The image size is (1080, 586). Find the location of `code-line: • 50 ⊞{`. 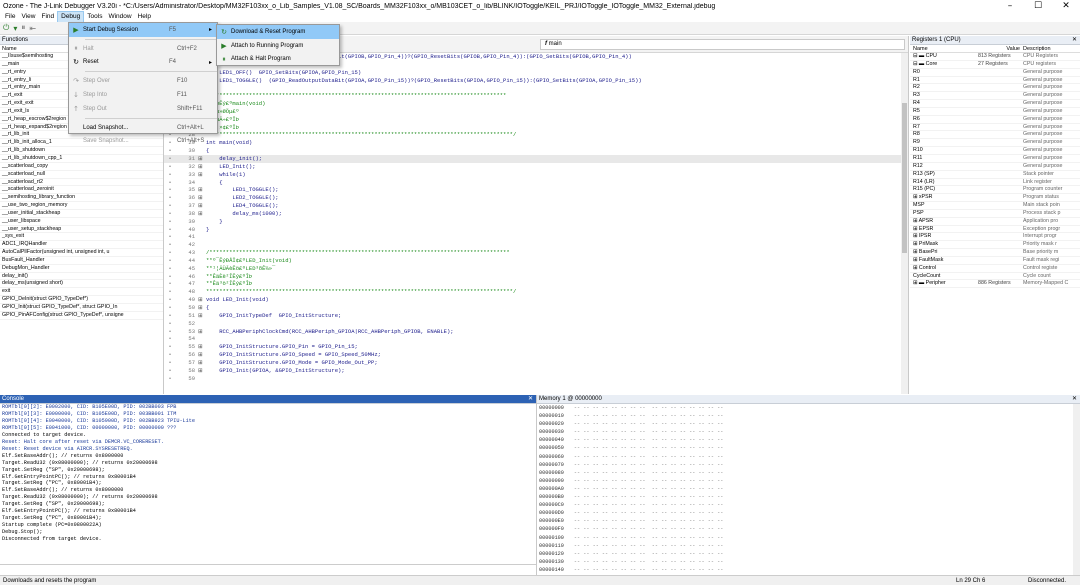

code-line: • 50 ⊞{ is located at coordinates (533, 308).